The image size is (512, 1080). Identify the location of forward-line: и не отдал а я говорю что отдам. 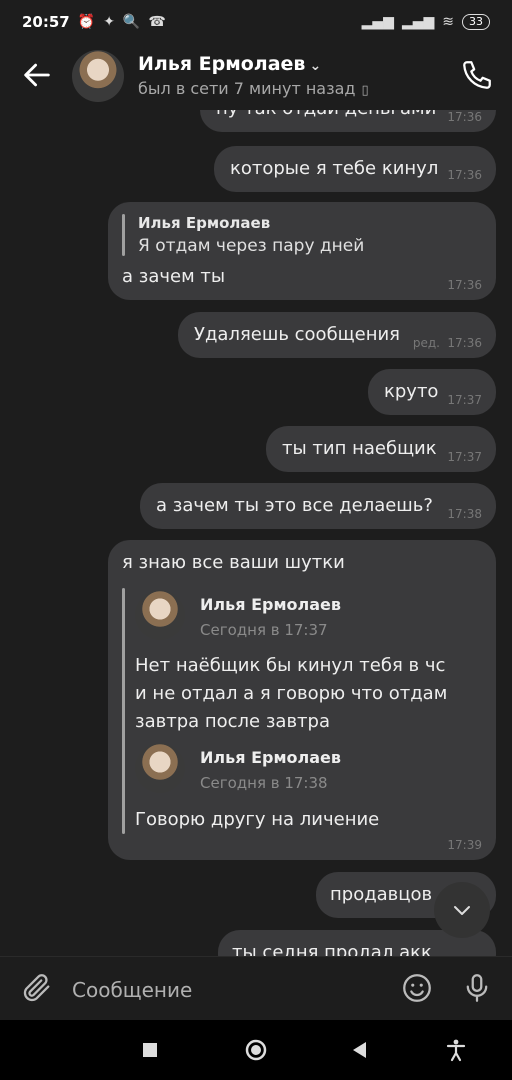
(291, 693).